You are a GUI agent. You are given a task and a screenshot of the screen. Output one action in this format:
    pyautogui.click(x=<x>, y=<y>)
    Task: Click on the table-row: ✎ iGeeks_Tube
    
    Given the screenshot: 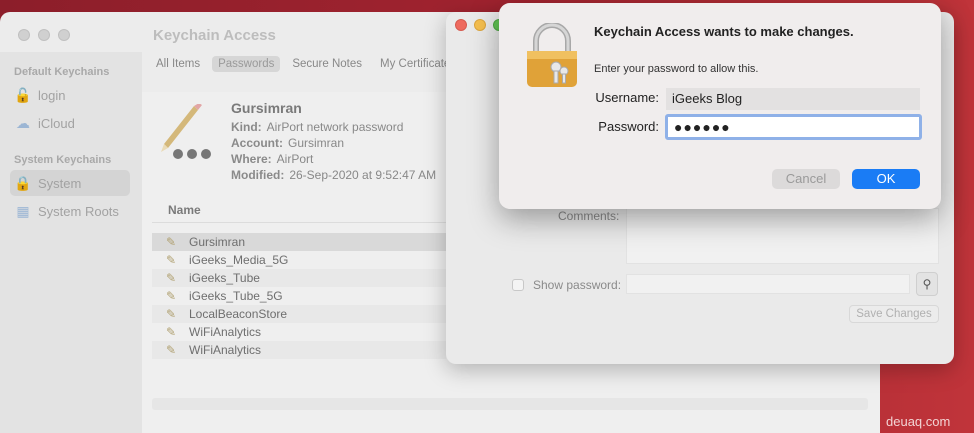 What is the action you would take?
    pyautogui.click(x=299, y=278)
    